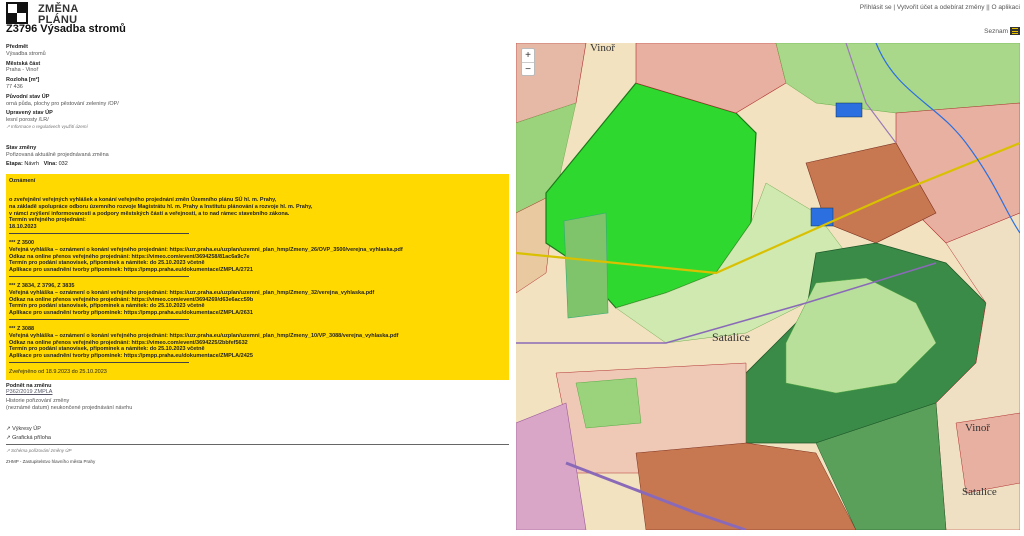 The image size is (1024, 536). Describe the element at coordinates (876, 7) in the screenshot. I see `login-link: Přihlásit se` at that location.